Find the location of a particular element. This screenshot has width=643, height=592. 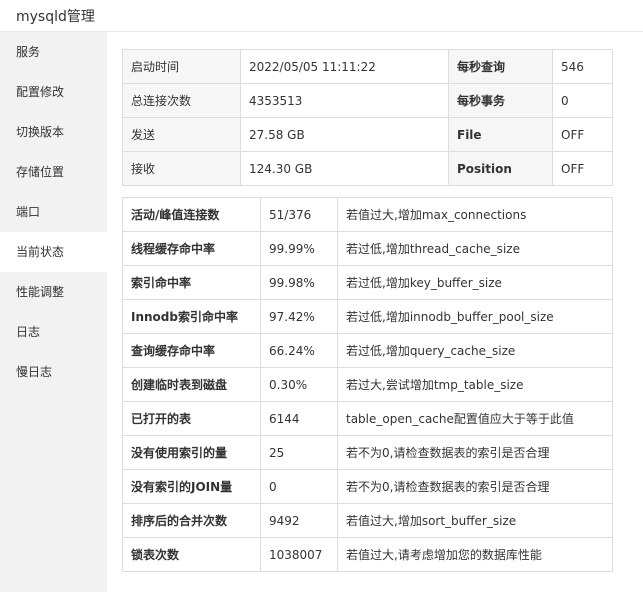

table-row: 线程缓存命中率 99.99% 若过低,增加thread_cache_size is located at coordinates (367, 248).